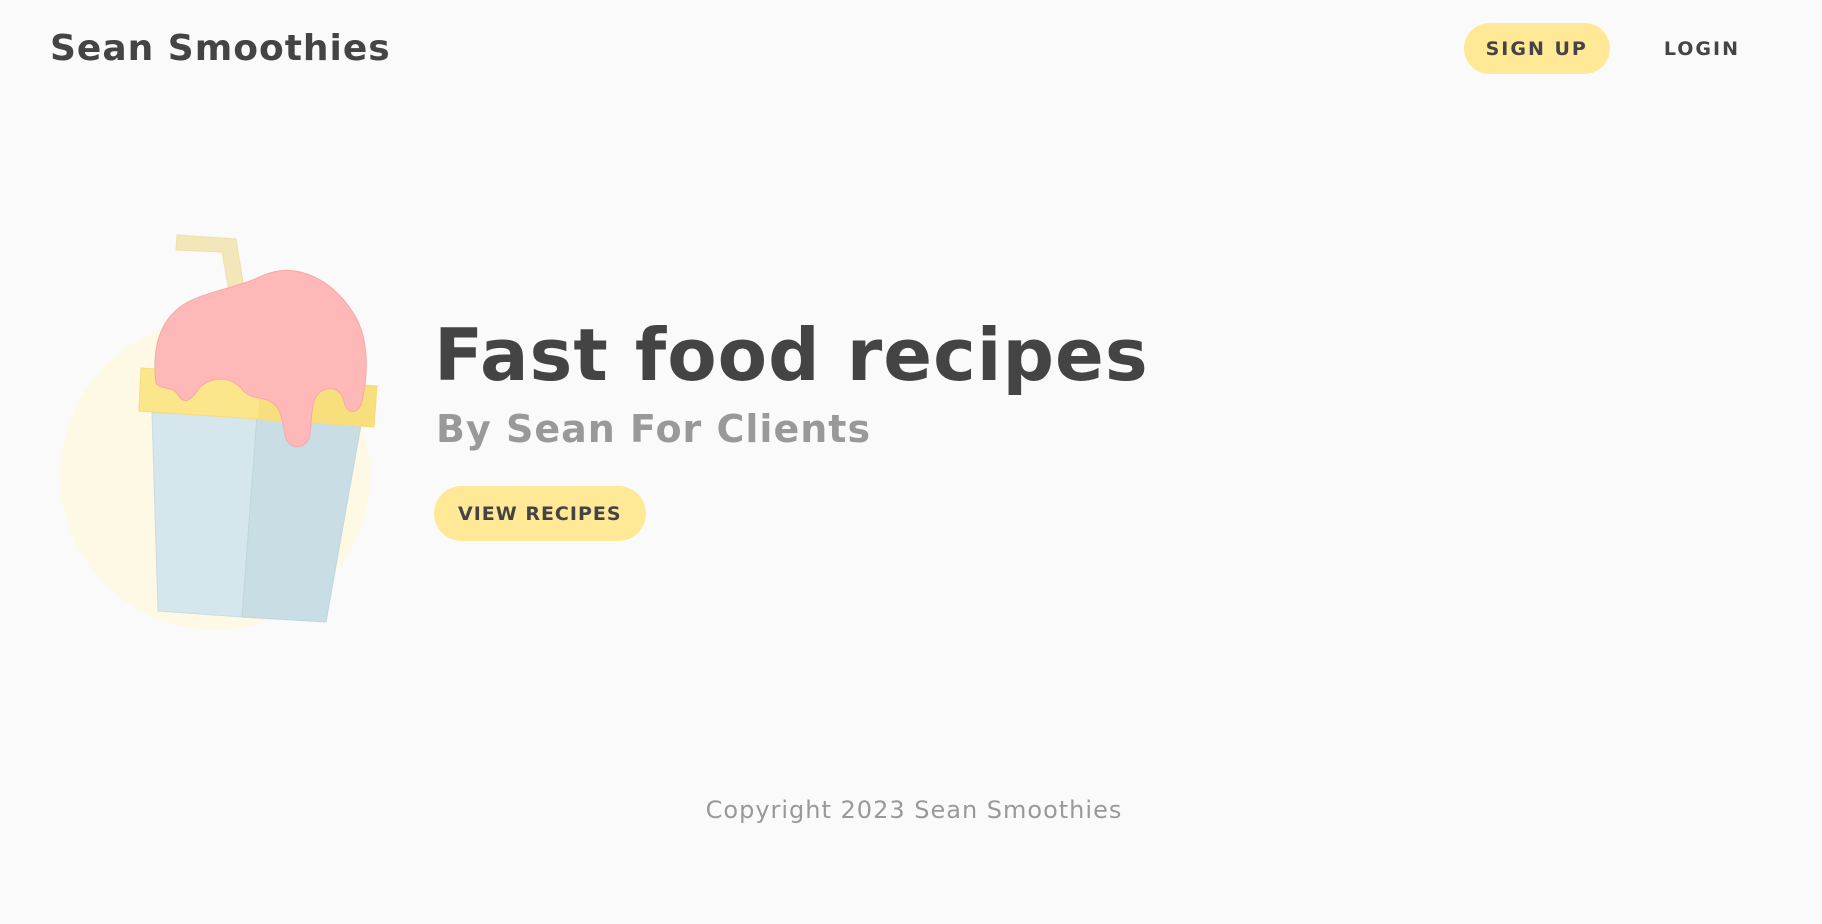  Describe the element at coordinates (791, 355) in the screenshot. I see `hero-title: Fast food recipes` at that location.